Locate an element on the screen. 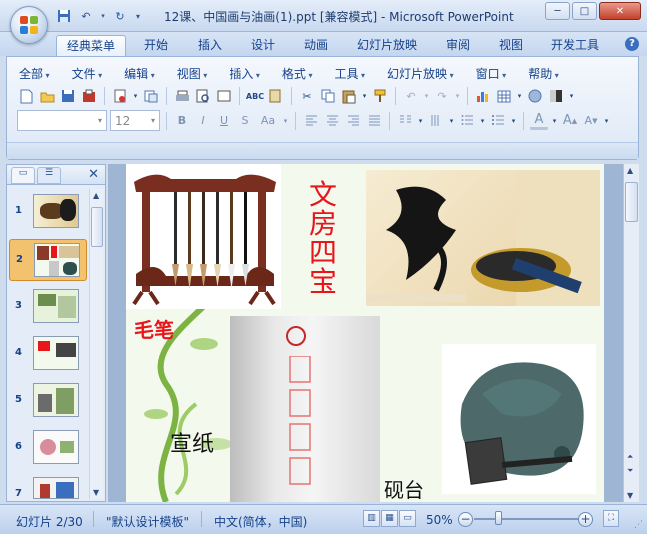 The image size is (647, 534). outline-view-icon is located at coordinates (224, 96).